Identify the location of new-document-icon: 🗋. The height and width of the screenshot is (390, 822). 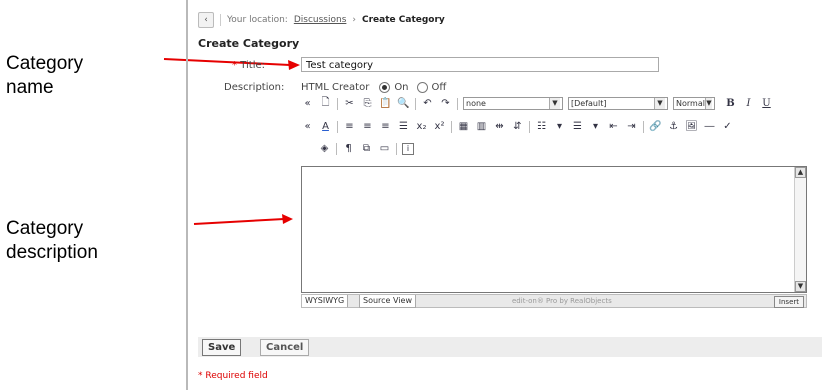
(325, 103).